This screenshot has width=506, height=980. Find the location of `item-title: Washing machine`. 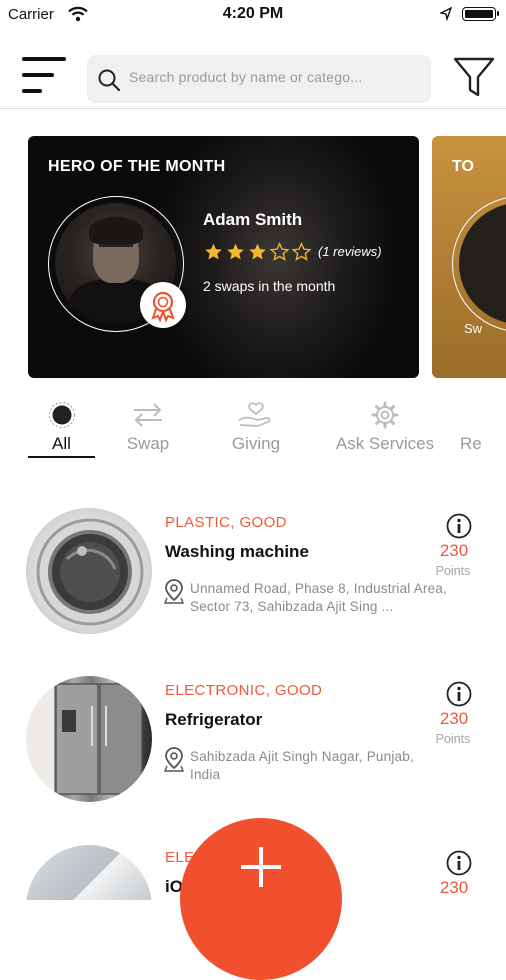

item-title: Washing machine is located at coordinates (237, 551).